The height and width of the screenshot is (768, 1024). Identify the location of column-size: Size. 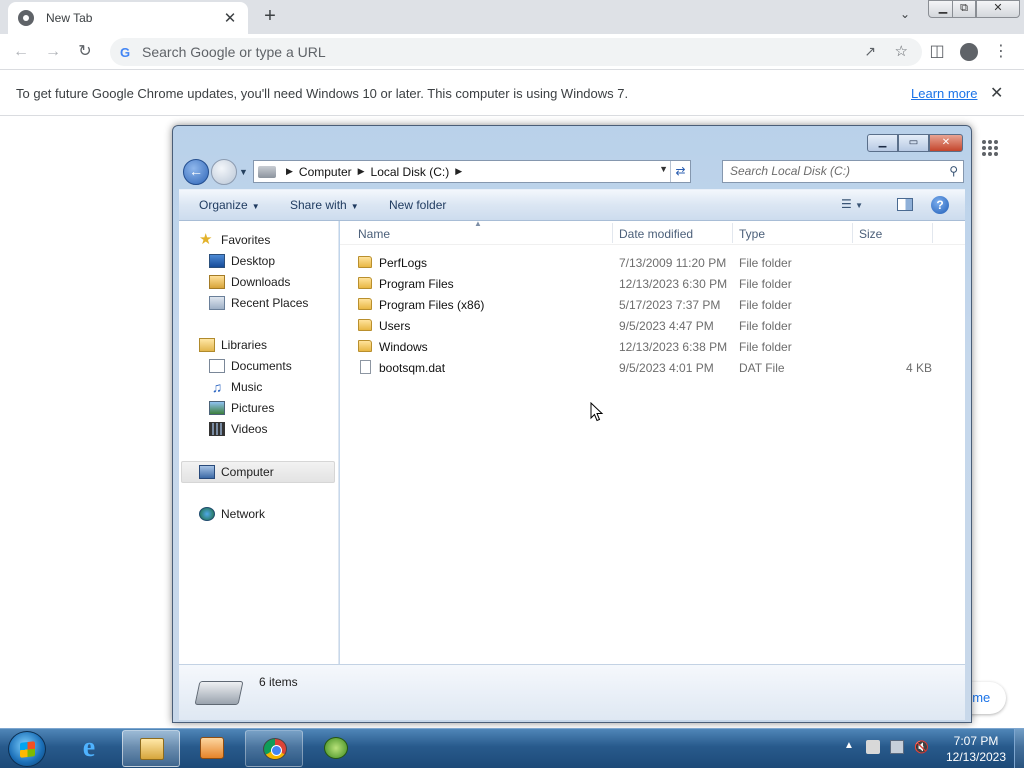
(870, 234).